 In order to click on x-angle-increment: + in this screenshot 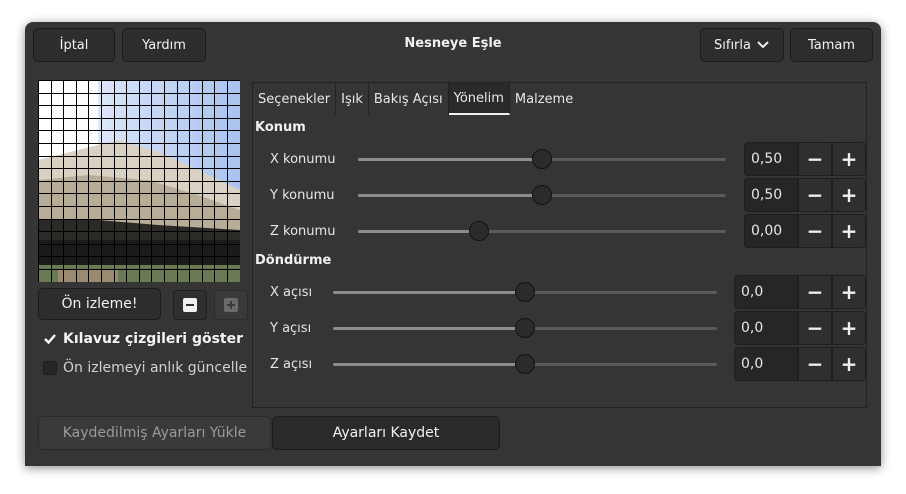, I will do `click(849, 292)`.